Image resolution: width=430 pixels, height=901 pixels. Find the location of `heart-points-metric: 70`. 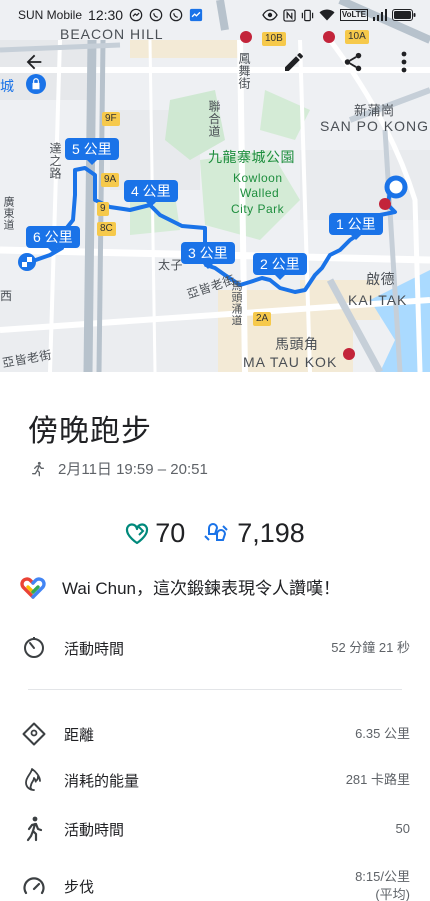

heart-points-metric: 70 is located at coordinates (155, 533).